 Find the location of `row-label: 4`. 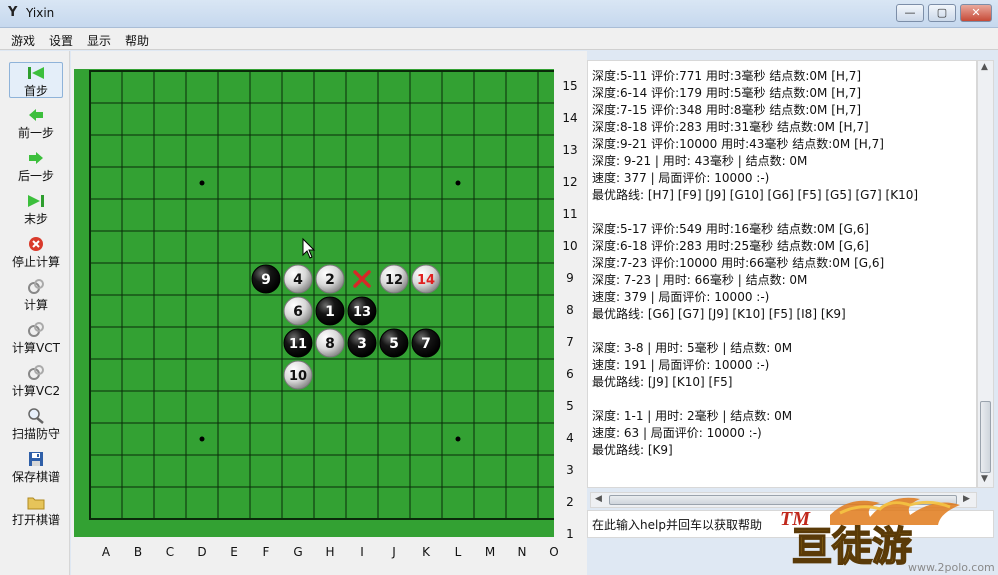

row-label: 4 is located at coordinates (570, 438).